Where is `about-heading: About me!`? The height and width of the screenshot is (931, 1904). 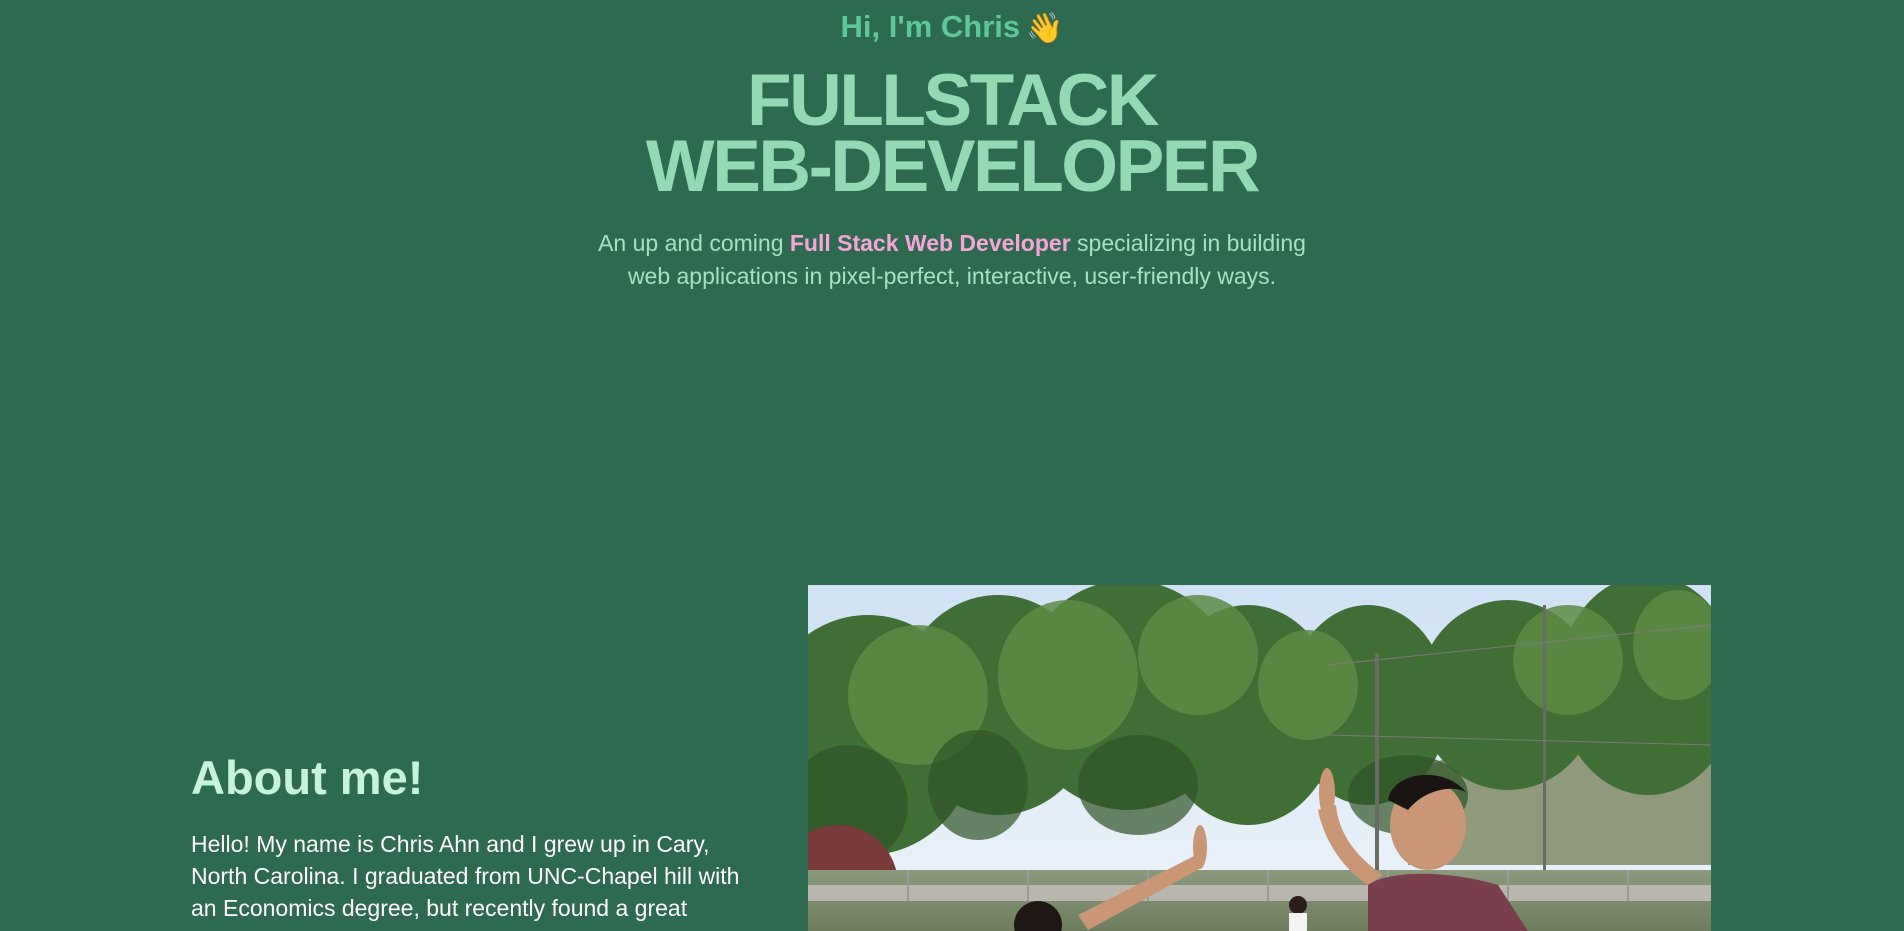 about-heading: About me! is located at coordinates (307, 777).